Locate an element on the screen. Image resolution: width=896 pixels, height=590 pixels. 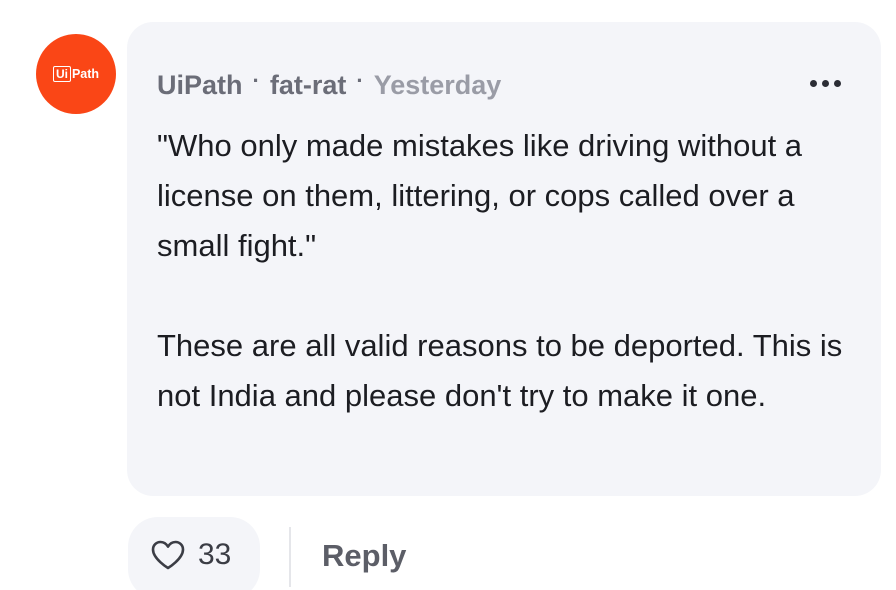
reply-button: Reply is located at coordinates (364, 556).